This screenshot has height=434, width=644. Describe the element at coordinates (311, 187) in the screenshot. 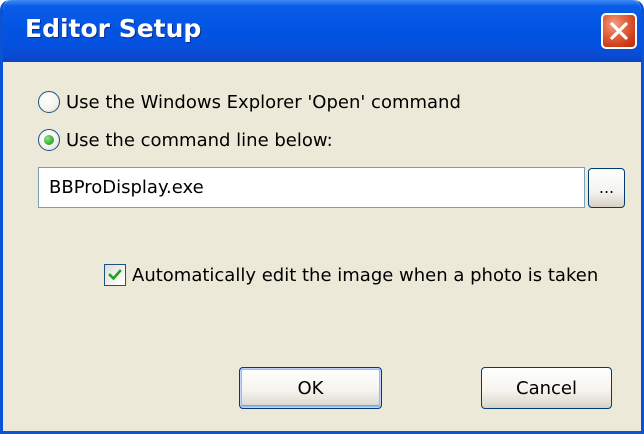

I see `command-line-input` at that location.